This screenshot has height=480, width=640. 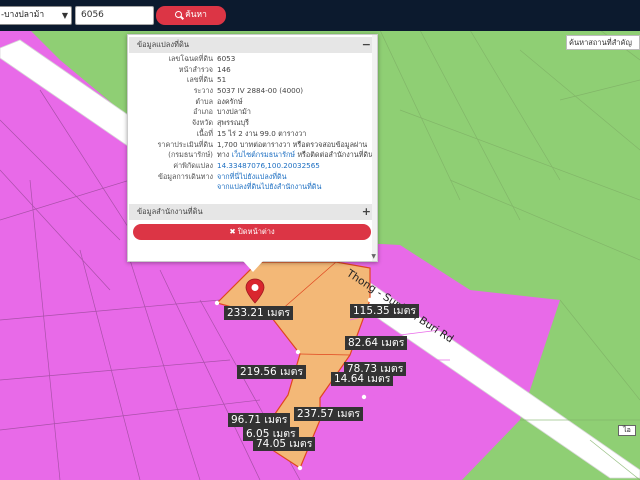 What do you see at coordinates (263, 154) in the screenshot?
I see `treasury-website-link: เว็บไซต์กรมธนารักษ์` at bounding box center [263, 154].